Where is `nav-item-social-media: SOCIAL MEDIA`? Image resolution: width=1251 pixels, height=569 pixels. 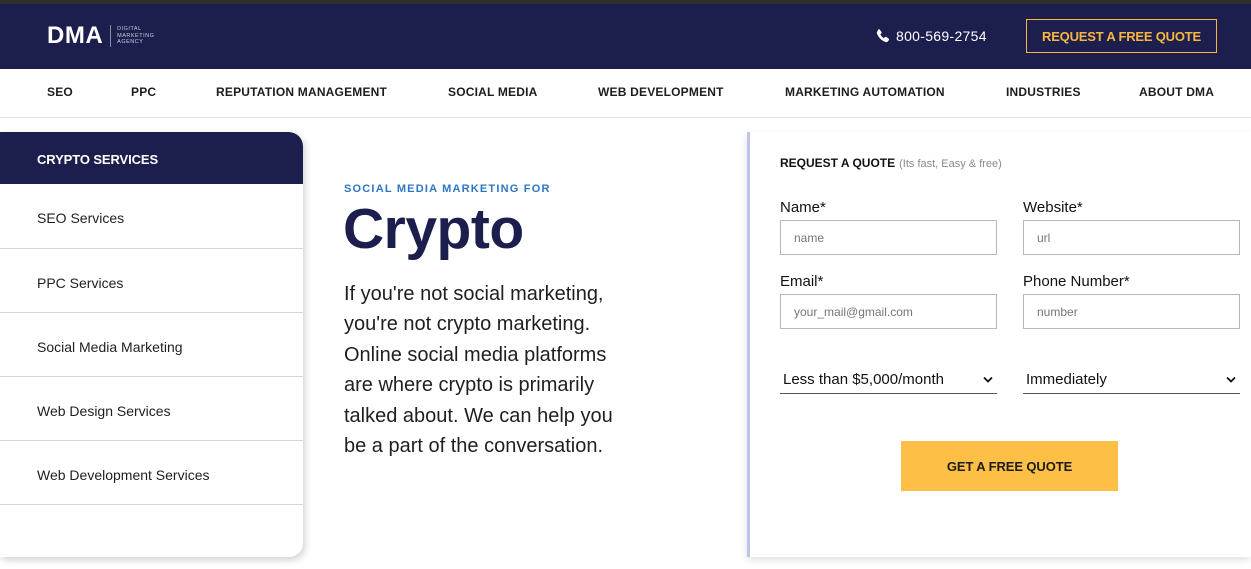 nav-item-social-media: SOCIAL MEDIA is located at coordinates (493, 92).